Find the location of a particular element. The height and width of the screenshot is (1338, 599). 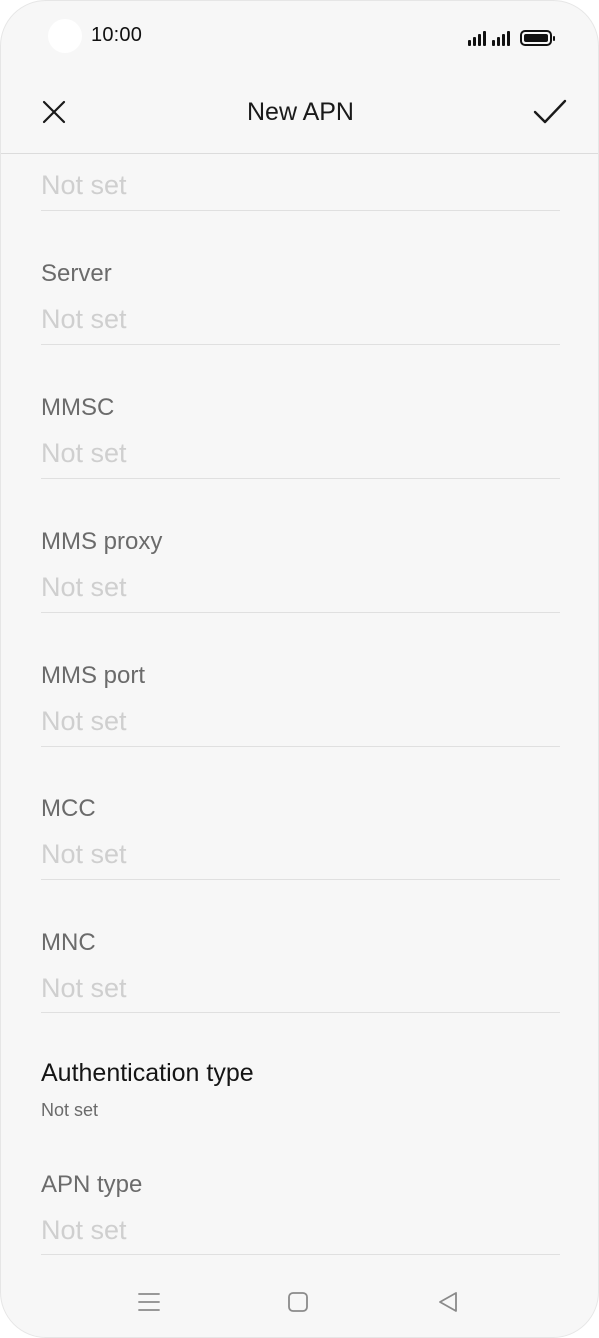

back-icon is located at coordinates (448, 1302).